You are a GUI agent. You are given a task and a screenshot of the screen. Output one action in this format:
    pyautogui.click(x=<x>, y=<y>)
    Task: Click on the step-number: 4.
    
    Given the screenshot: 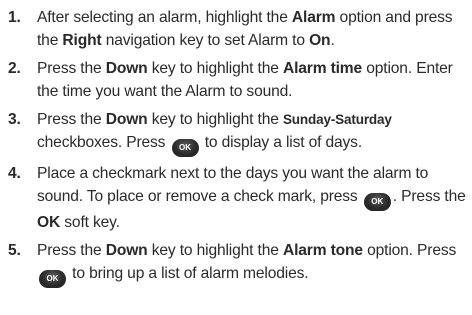 What is the action you would take?
    pyautogui.click(x=14, y=173)
    